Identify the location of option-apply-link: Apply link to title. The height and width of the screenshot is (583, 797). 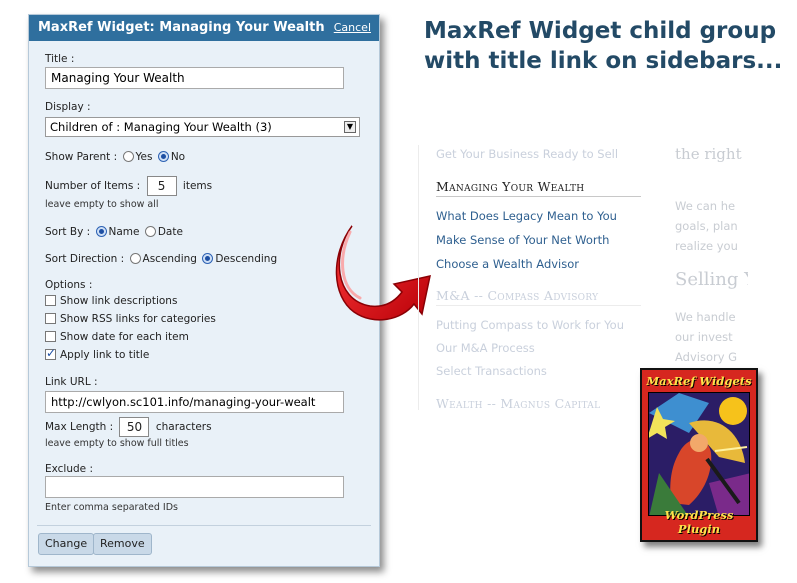
(97, 353).